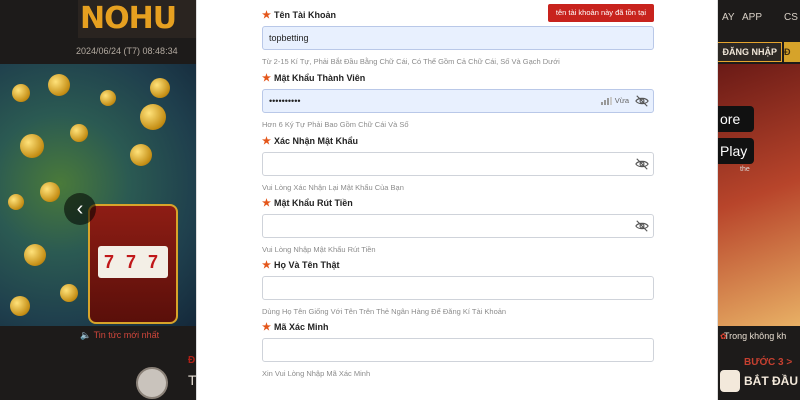  I want to click on username-input: topbetting, so click(458, 38).